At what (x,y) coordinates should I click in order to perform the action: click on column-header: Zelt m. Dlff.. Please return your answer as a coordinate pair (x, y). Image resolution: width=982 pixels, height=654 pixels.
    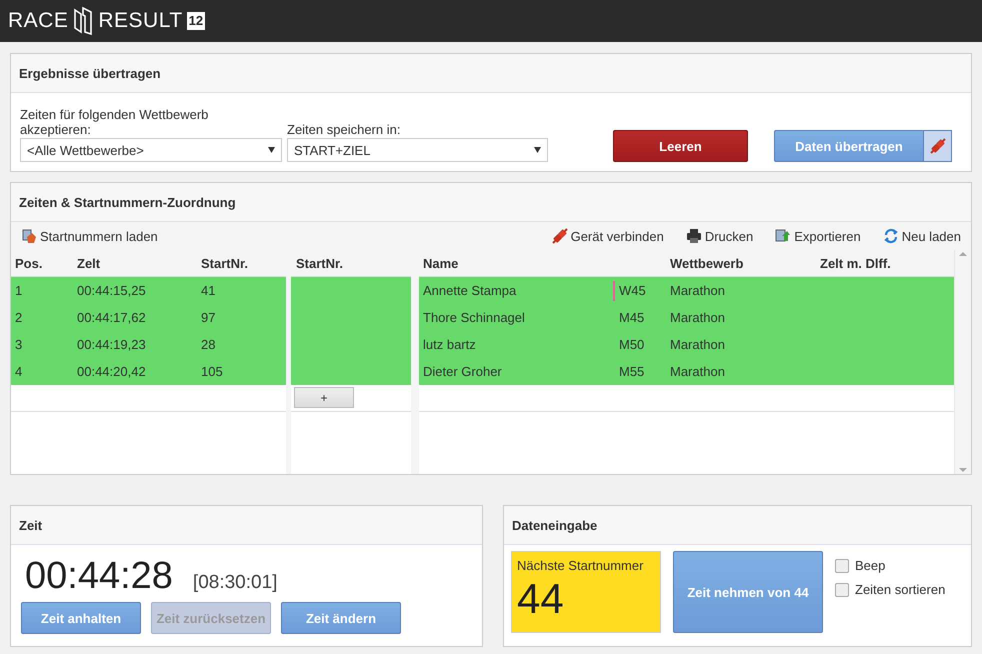
    Looking at the image, I should click on (855, 263).